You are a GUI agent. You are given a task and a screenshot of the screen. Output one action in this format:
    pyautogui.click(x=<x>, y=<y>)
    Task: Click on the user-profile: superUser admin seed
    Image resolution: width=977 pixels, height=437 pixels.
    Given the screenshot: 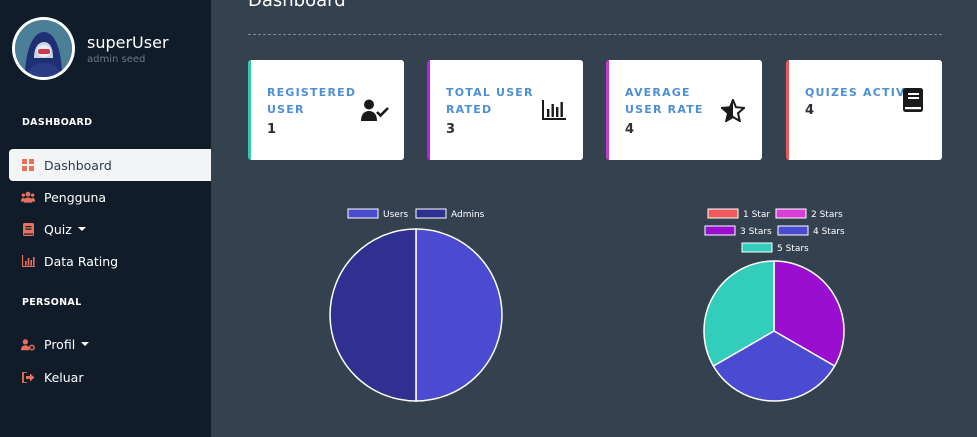 What is the action you would take?
    pyautogui.click(x=90, y=48)
    